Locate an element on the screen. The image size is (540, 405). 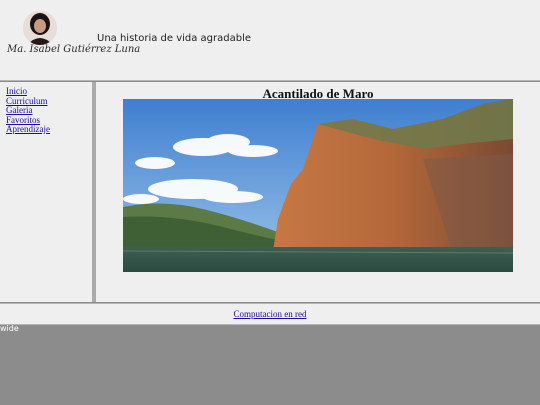
nav-link-curriculum: Curriculum is located at coordinates (27, 101).